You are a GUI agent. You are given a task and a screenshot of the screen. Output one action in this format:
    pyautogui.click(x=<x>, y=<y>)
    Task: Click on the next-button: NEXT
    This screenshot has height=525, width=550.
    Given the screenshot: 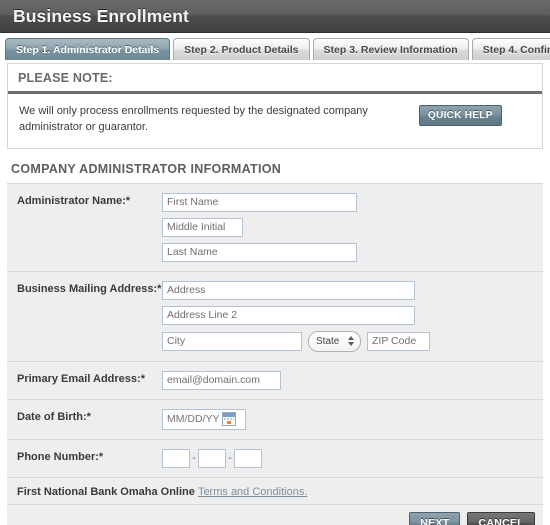 What is the action you would take?
    pyautogui.click(x=435, y=518)
    